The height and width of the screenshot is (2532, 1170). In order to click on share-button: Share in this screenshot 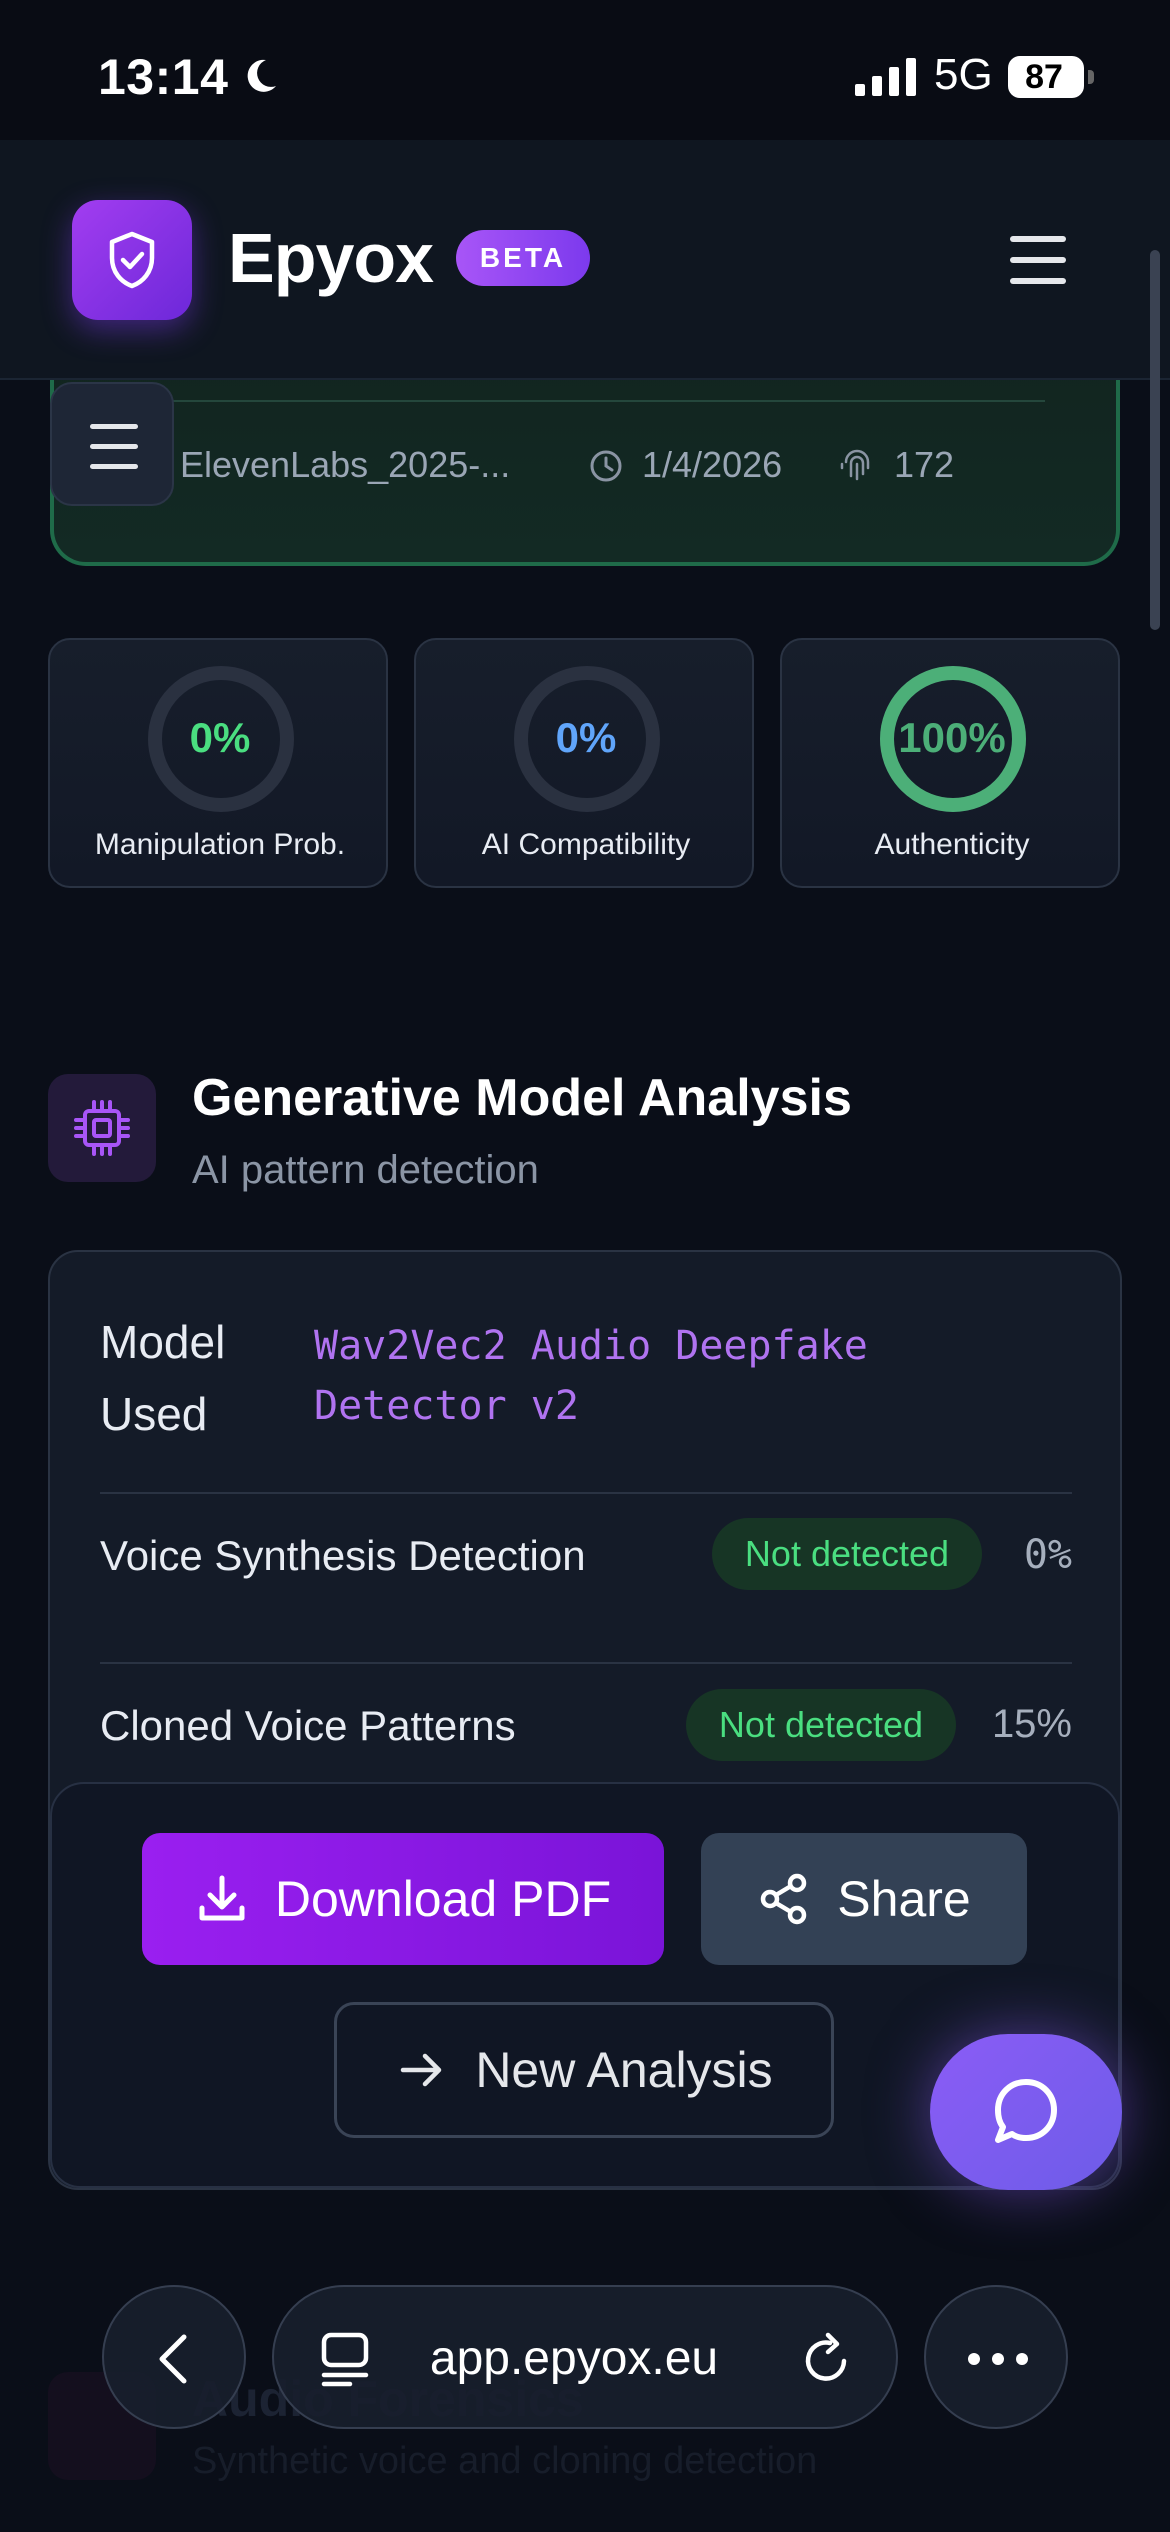, I will do `click(864, 1899)`.